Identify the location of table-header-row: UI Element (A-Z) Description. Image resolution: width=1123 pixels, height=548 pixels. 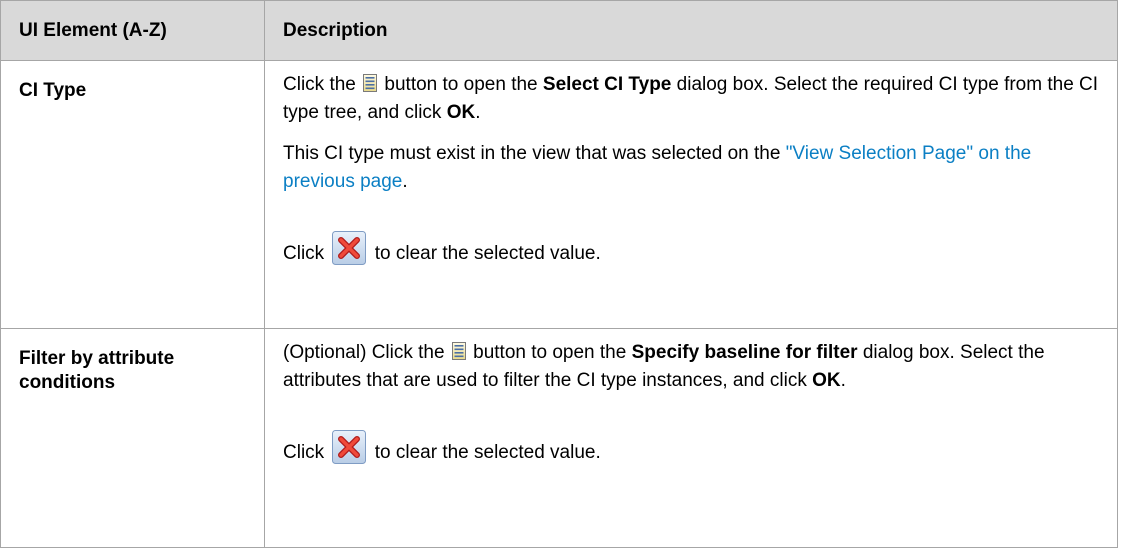
(559, 30).